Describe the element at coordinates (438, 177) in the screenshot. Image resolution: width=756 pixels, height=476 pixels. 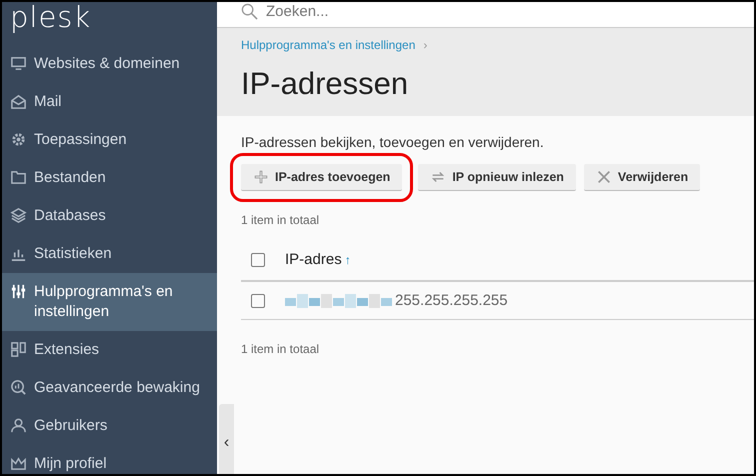
I see `arrows-icon` at that location.